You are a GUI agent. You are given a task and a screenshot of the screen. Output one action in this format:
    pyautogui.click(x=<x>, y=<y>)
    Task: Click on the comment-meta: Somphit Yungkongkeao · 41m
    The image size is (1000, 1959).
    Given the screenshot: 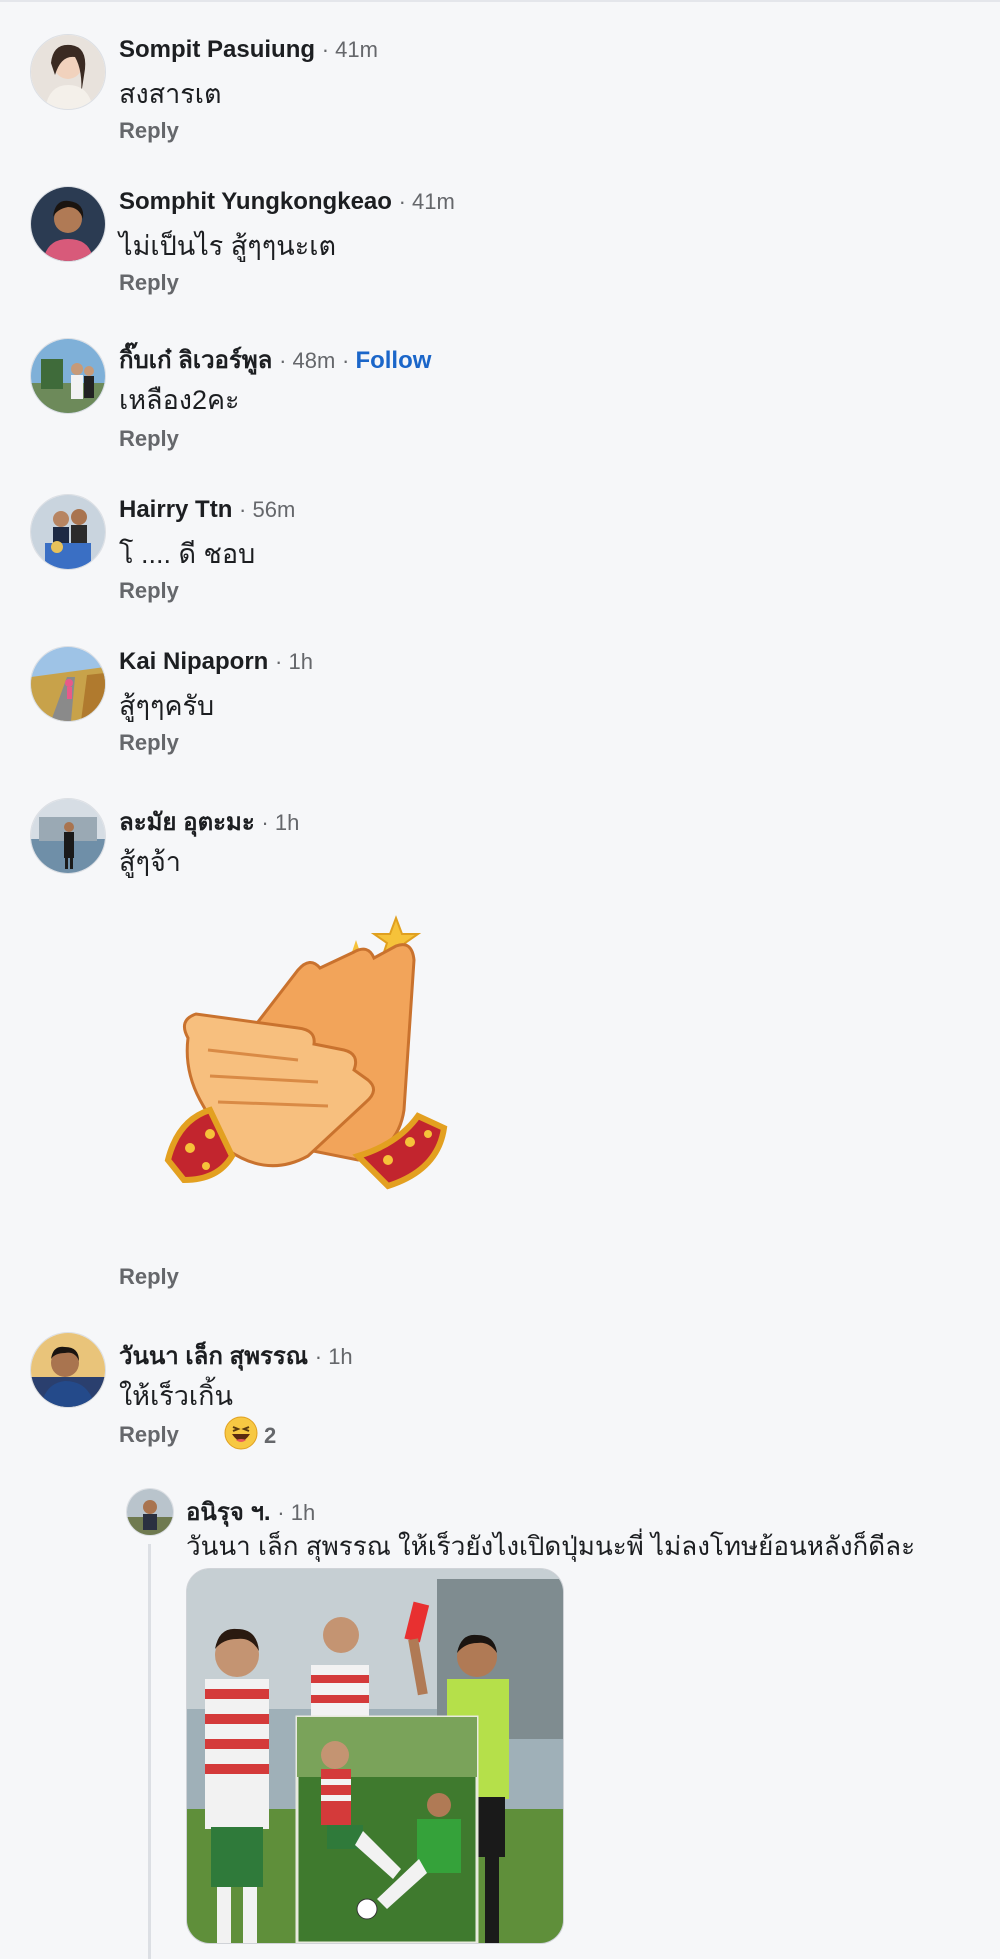 What is the action you would take?
    pyautogui.click(x=287, y=202)
    